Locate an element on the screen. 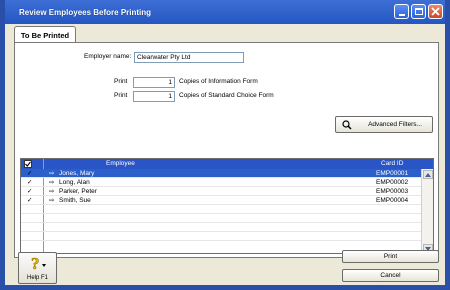 The image size is (450, 290). scroll-up-button is located at coordinates (428, 174).